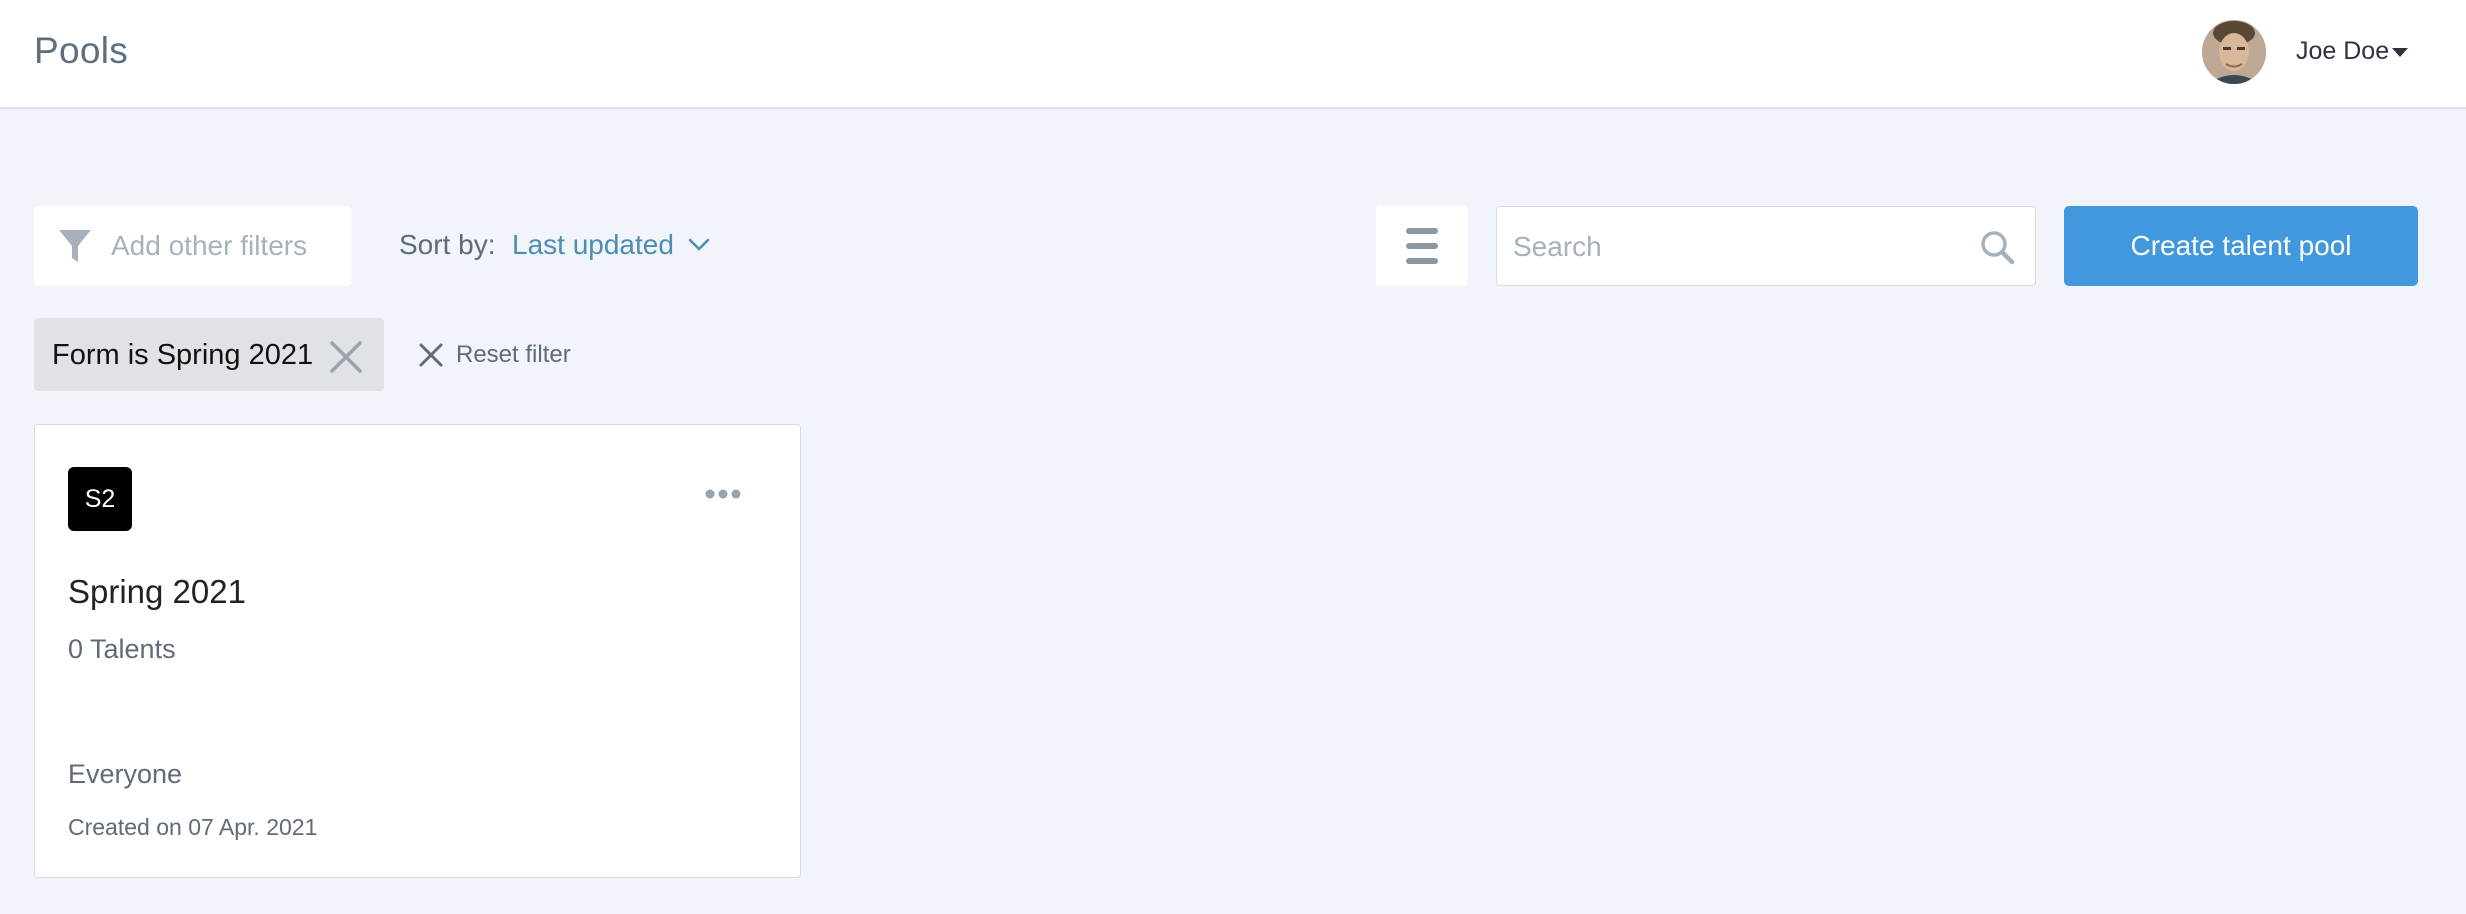  Describe the element at coordinates (2234, 52) in the screenshot. I see `user-avatar` at that location.